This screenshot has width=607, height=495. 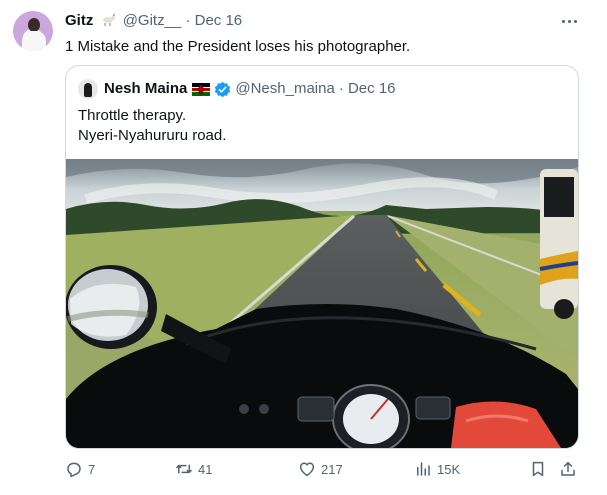 What do you see at coordinates (74, 470) in the screenshot?
I see `reply-icon` at bounding box center [74, 470].